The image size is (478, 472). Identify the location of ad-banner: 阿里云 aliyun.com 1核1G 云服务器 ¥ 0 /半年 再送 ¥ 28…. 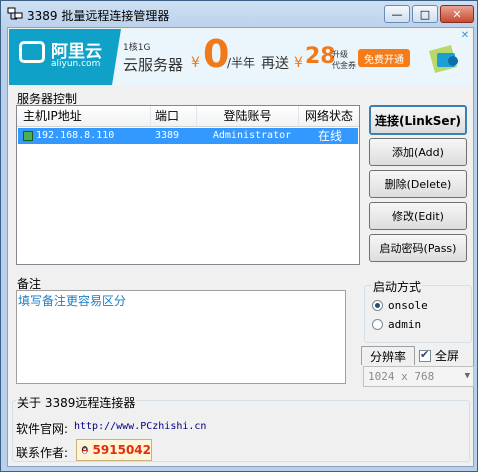
(240, 57).